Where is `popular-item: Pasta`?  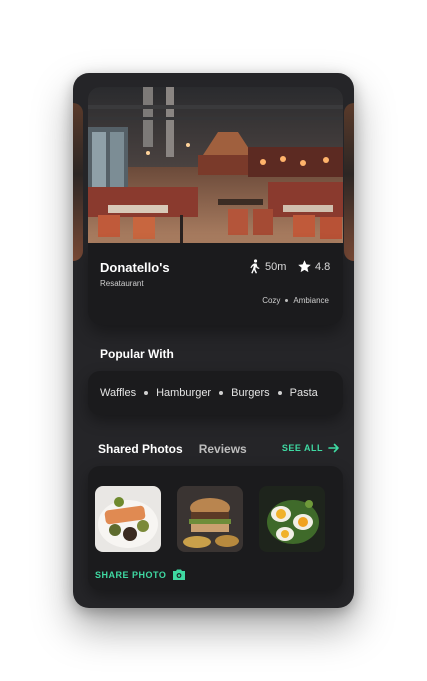
popular-item: Pasta is located at coordinates (304, 393).